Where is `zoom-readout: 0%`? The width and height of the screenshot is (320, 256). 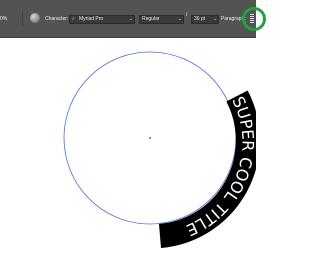 zoom-readout: 0% is located at coordinates (3, 19).